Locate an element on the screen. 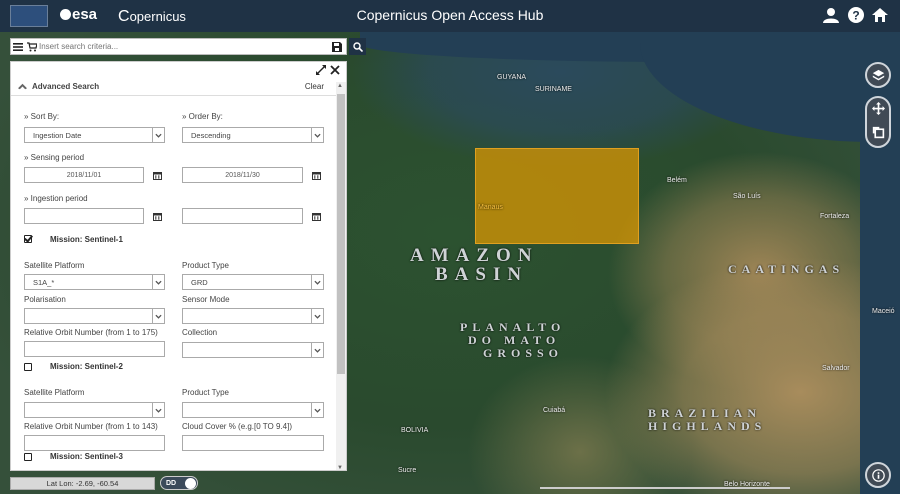 This screenshot has width=900, height=494. sentinel-1-title: Mission: Sentinel-1 is located at coordinates (86, 239).